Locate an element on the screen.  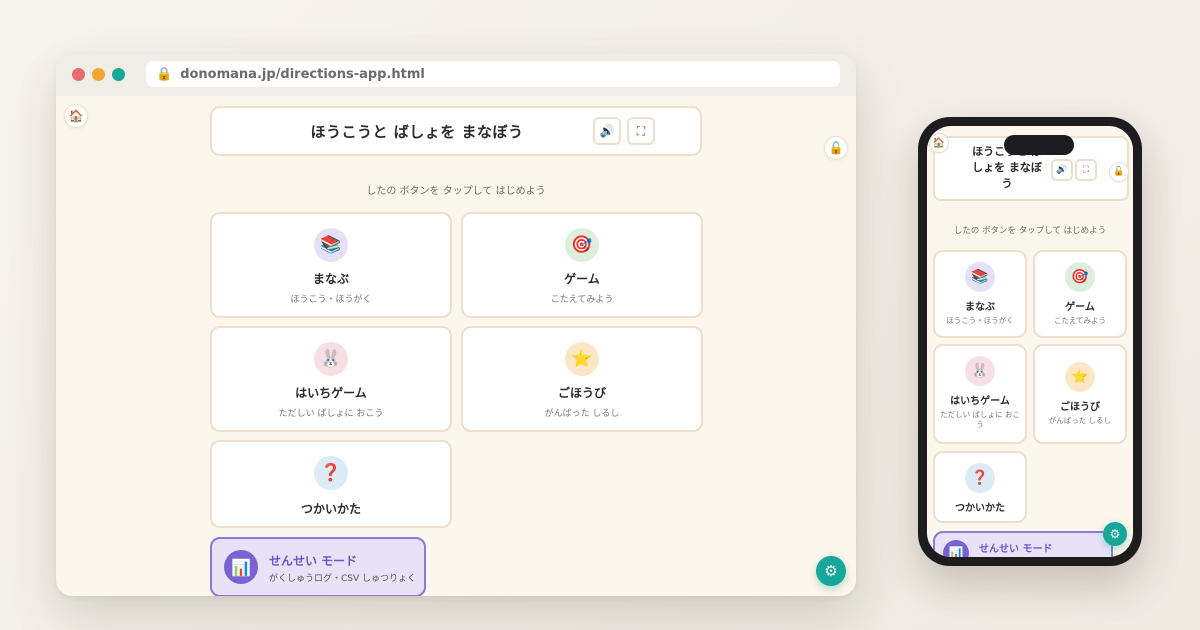
teacher-mode-sublabel: がくしゅうログ・CSV しゅつりょく is located at coordinates (343, 579).